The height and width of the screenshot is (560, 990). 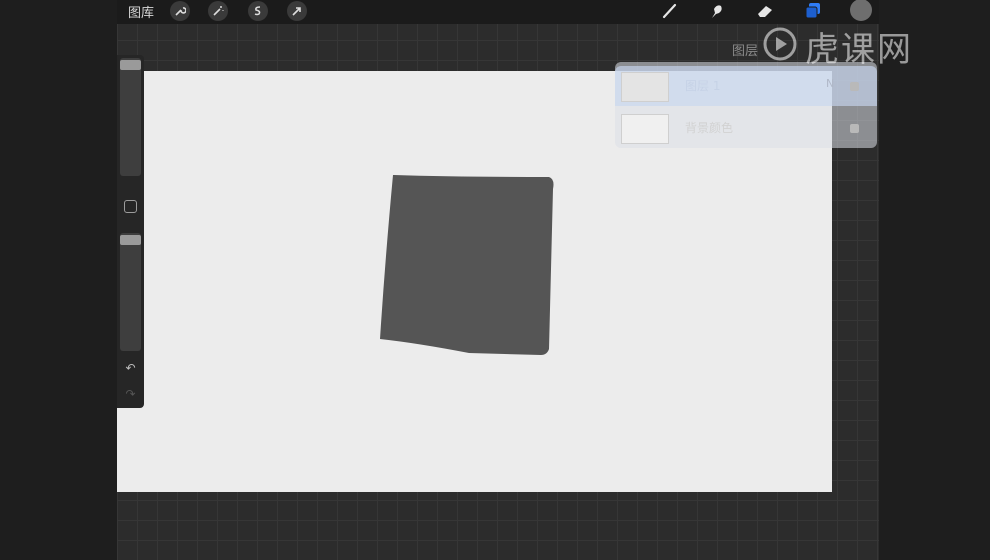 I want to click on layer-row: 图层 1 N, so click(x=746, y=86).